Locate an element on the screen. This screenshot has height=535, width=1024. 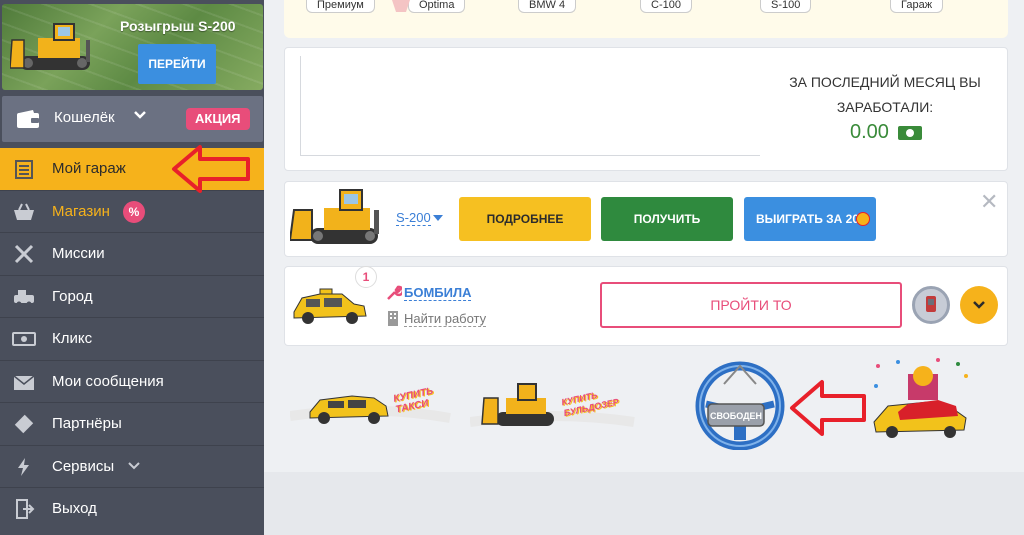
win-button-label: ВЫИГРАТЬ ЗА 20 is located at coordinates (808, 219).